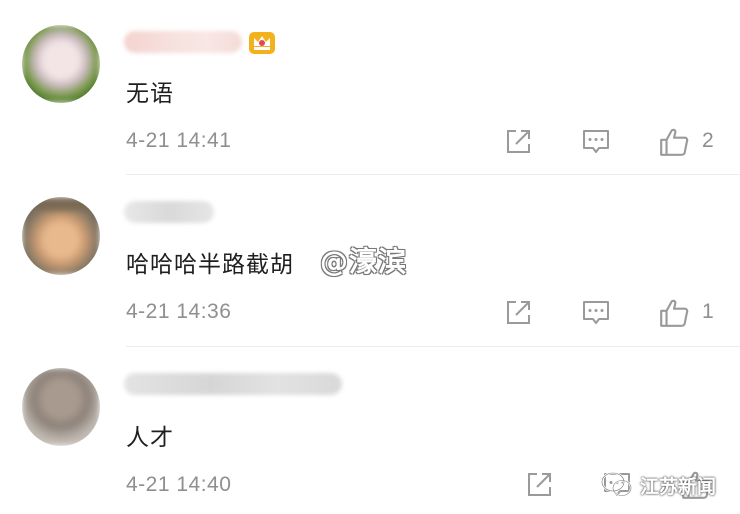  What do you see at coordinates (678, 486) in the screenshot?
I see `source-name: 江苏新闻` at bounding box center [678, 486].